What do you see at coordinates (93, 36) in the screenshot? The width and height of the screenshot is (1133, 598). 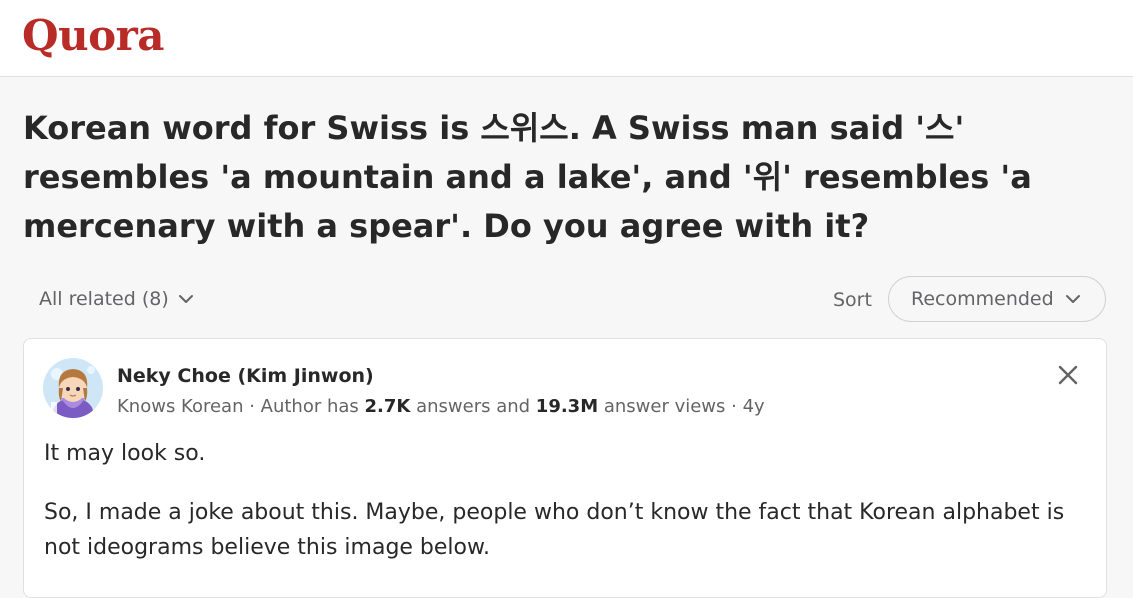 I see `quora-logo: Quora` at bounding box center [93, 36].